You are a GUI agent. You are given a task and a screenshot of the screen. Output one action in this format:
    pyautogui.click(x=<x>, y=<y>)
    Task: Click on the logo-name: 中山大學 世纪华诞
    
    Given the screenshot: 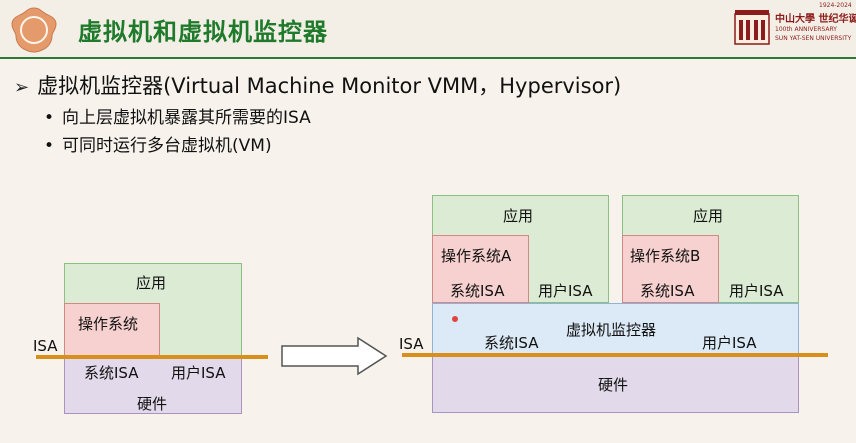 What is the action you would take?
    pyautogui.click(x=815, y=19)
    